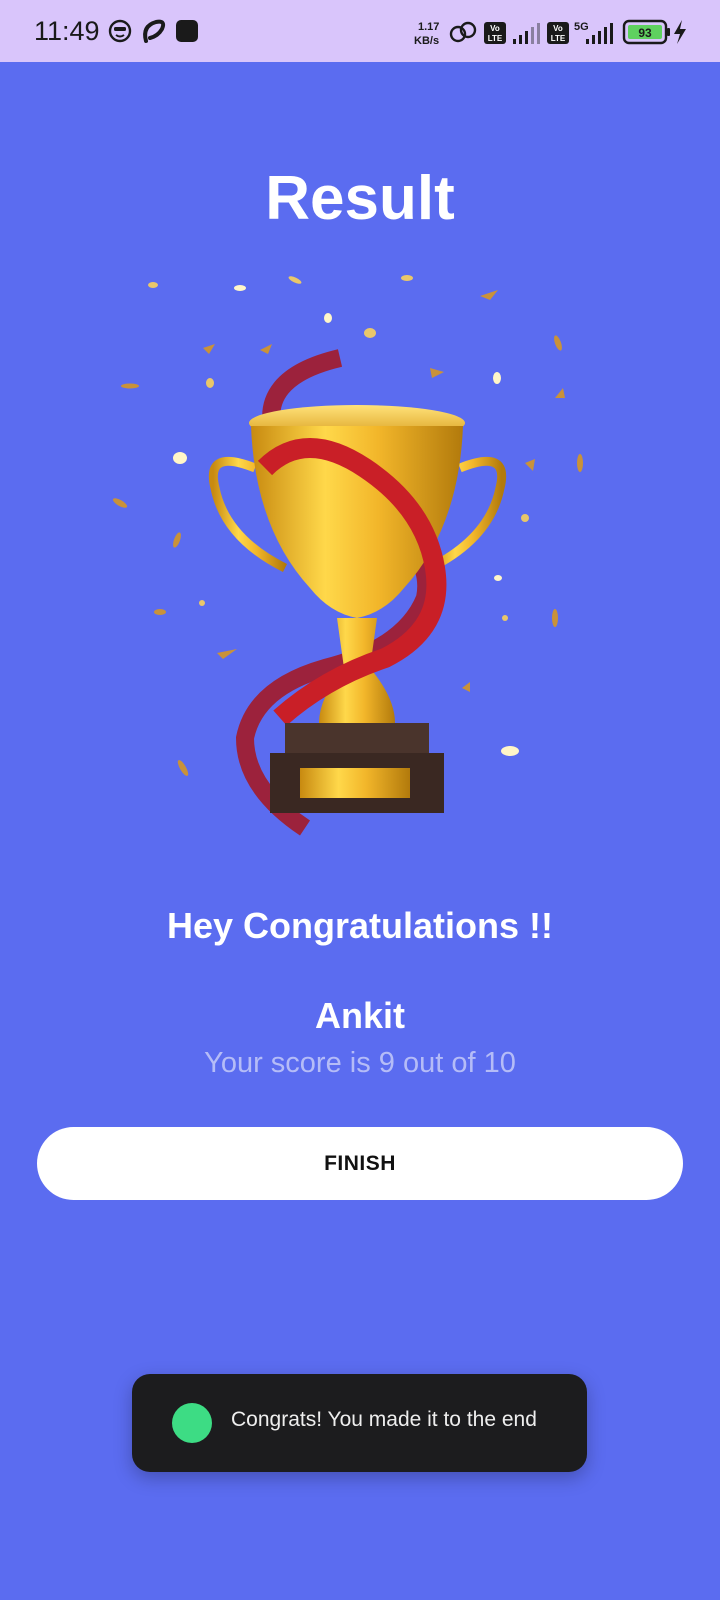 Image resolution: width=720 pixels, height=1600 pixels. Describe the element at coordinates (360, 1163) in the screenshot. I see `finish-button: FINISH` at that location.